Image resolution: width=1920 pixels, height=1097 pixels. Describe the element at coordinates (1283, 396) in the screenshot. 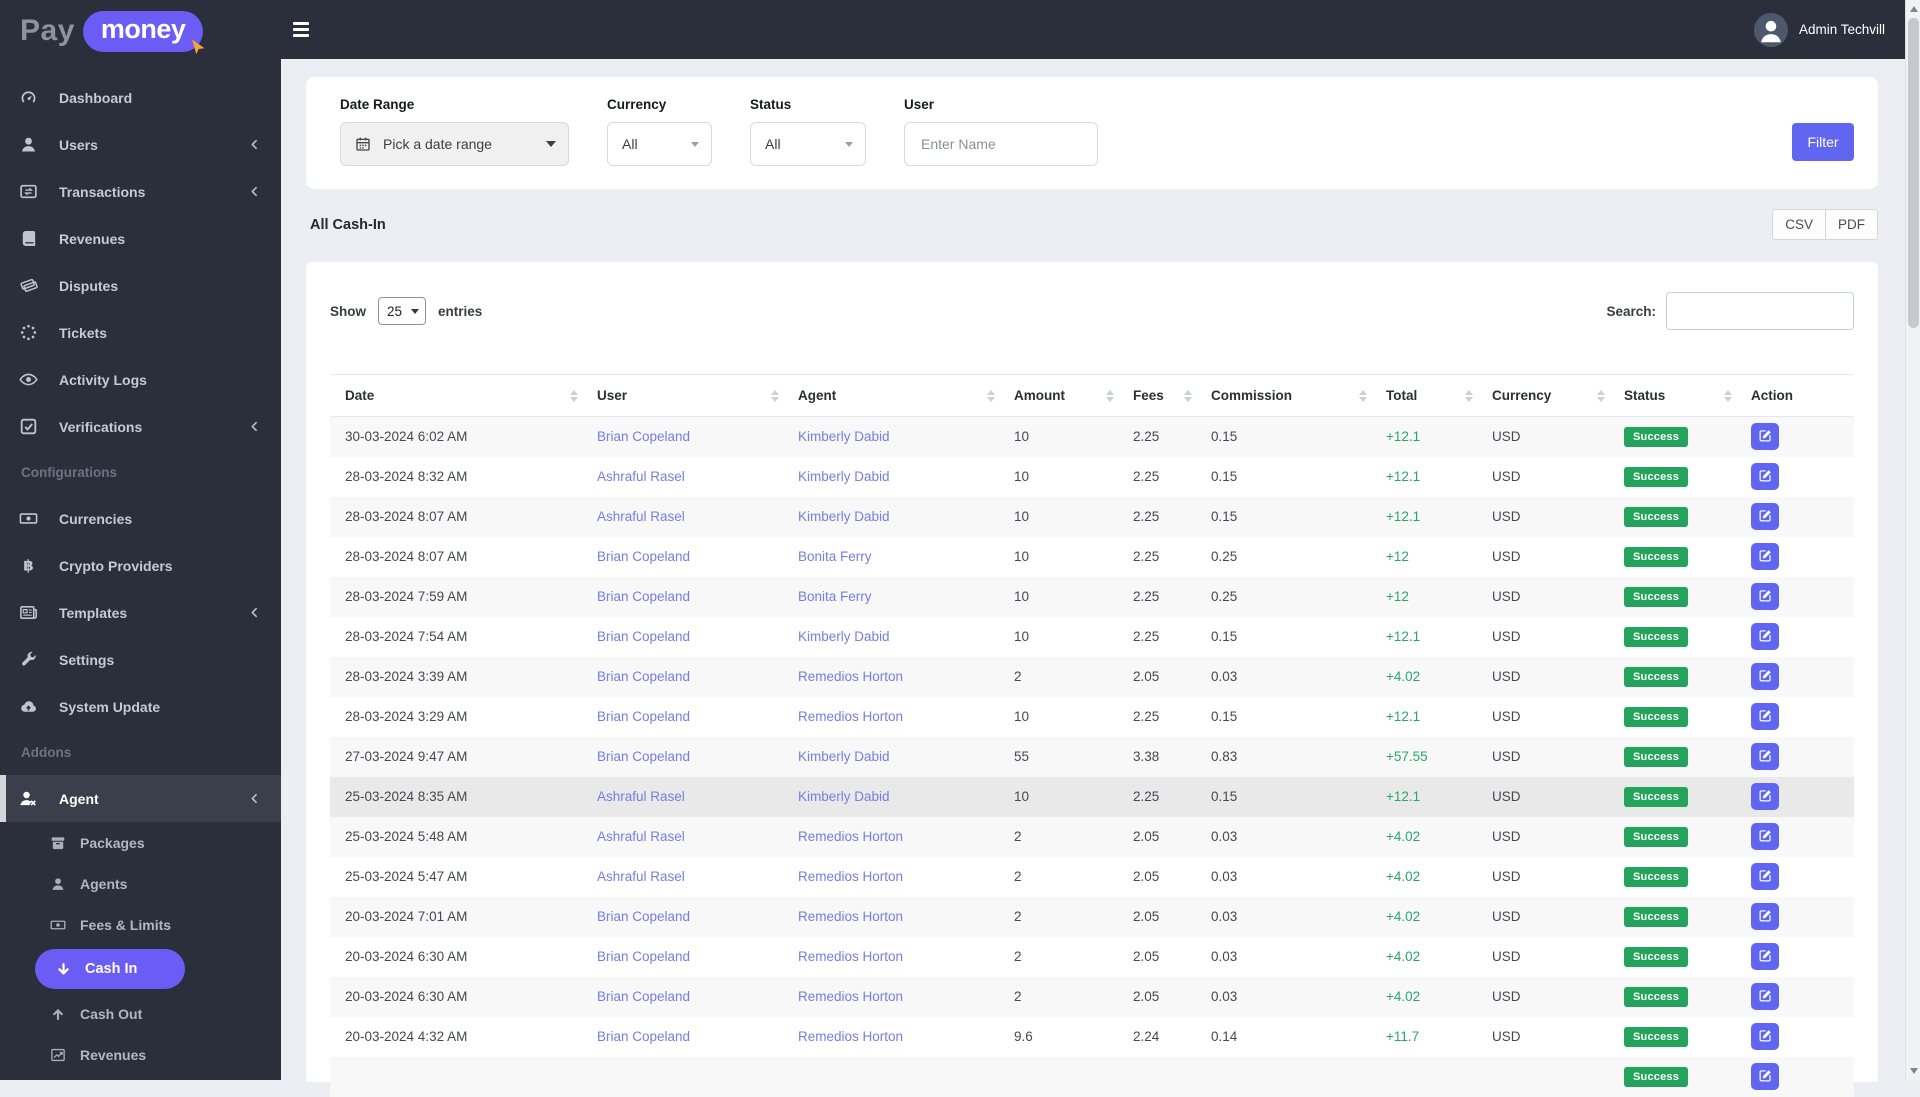

I see `column-header-commission: Commission` at that location.